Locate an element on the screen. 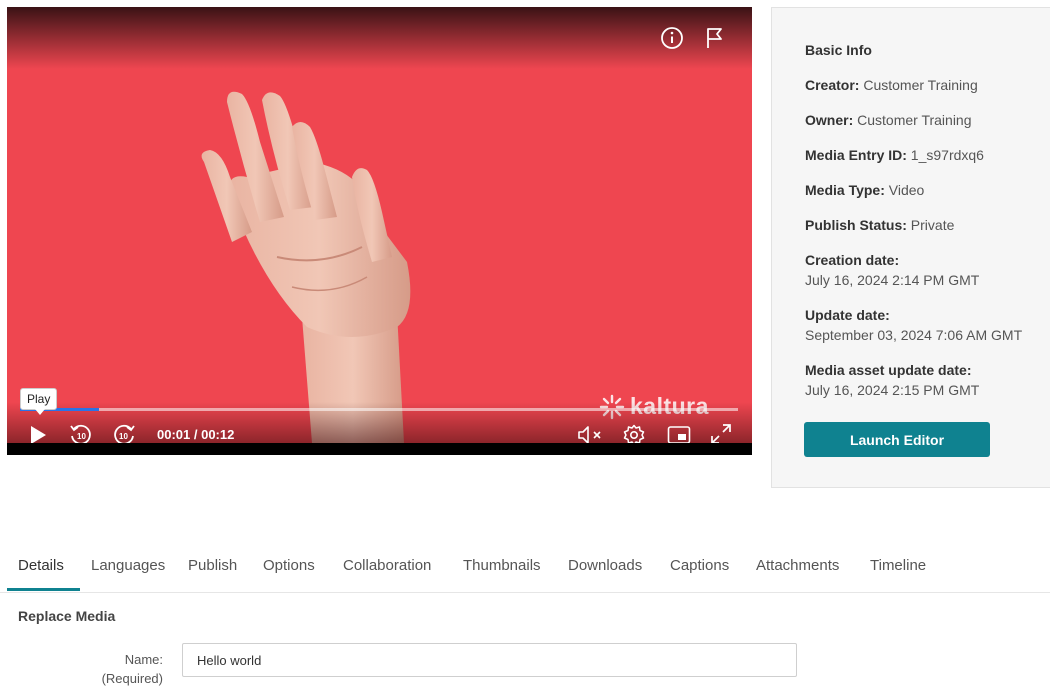 Image resolution: width=1050 pixels, height=688 pixels. tab-publish: Publish is located at coordinates (212, 565).